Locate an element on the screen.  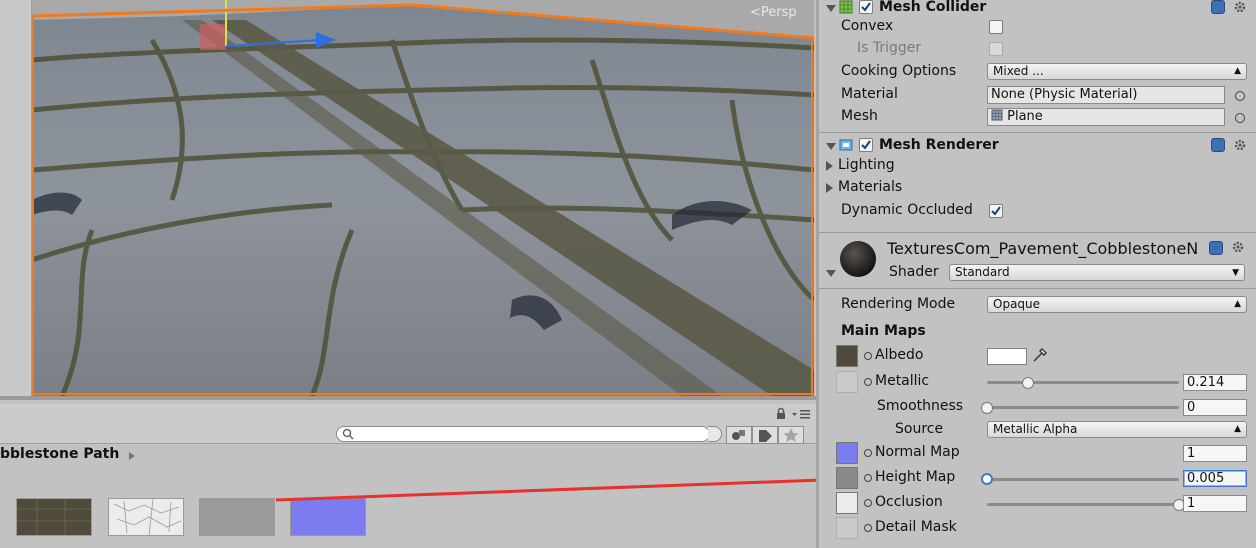
height-map-slider-knob is located at coordinates (987, 479).